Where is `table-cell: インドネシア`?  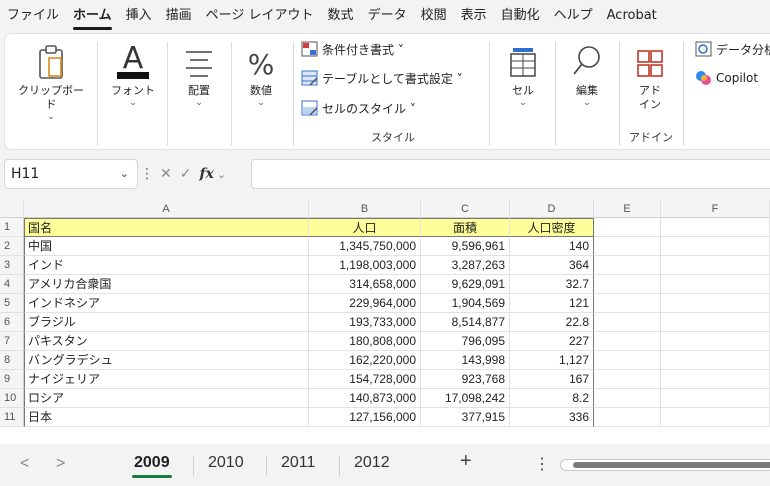
table-cell: インドネシア is located at coordinates (166, 303).